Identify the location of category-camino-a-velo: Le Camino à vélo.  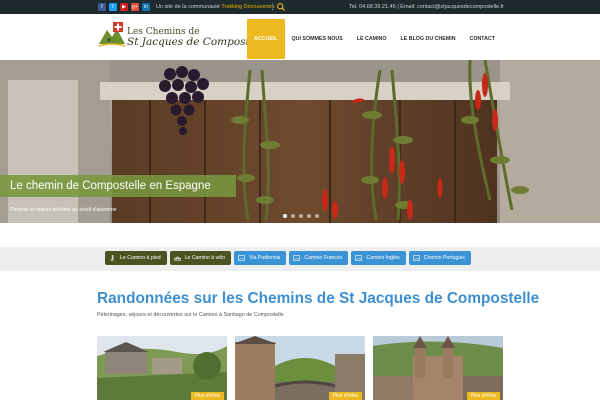
(200, 258).